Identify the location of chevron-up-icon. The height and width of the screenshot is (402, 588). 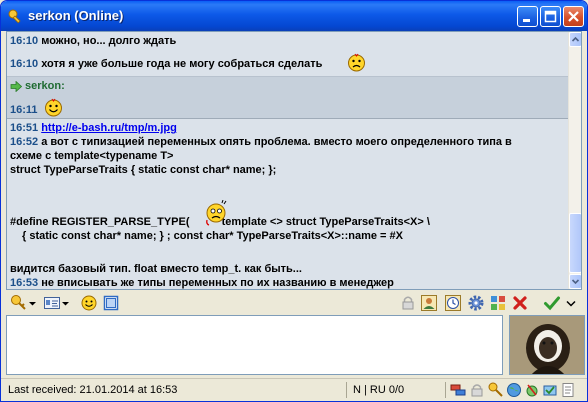
(575, 39).